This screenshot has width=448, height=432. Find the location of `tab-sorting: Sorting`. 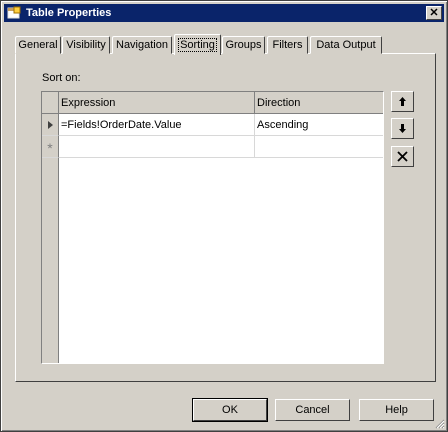

tab-sorting: Sorting is located at coordinates (197, 44).